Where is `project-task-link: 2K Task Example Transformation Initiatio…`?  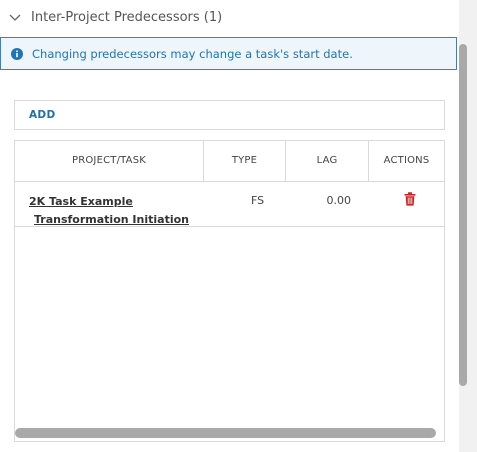 project-task-link: 2K Task Example Transformation Initiatio… is located at coordinates (119, 211).